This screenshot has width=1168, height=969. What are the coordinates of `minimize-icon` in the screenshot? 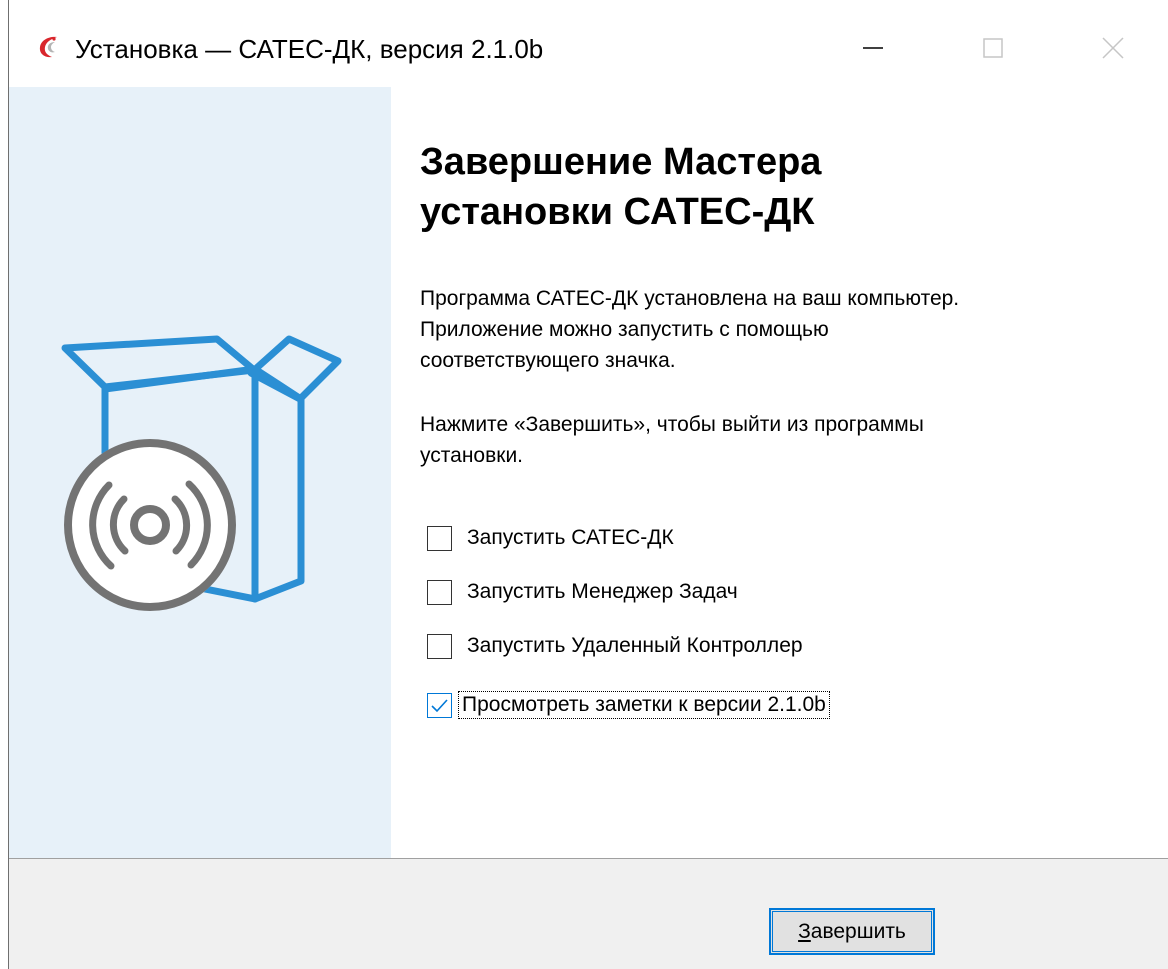 It's located at (873, 48).